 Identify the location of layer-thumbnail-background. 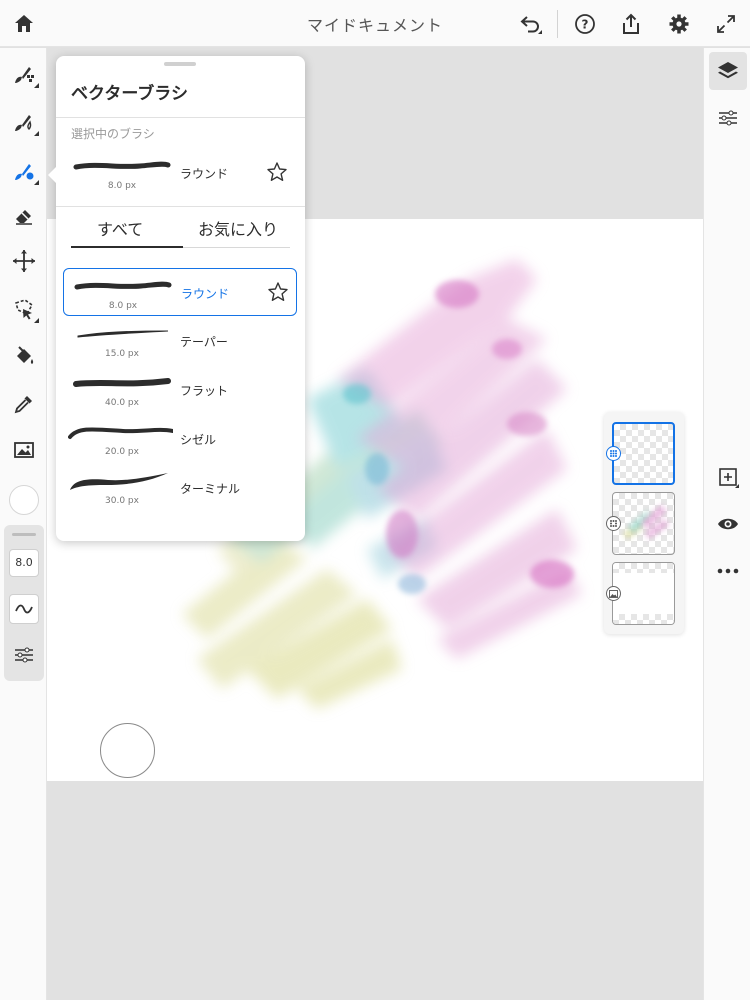
(643, 593).